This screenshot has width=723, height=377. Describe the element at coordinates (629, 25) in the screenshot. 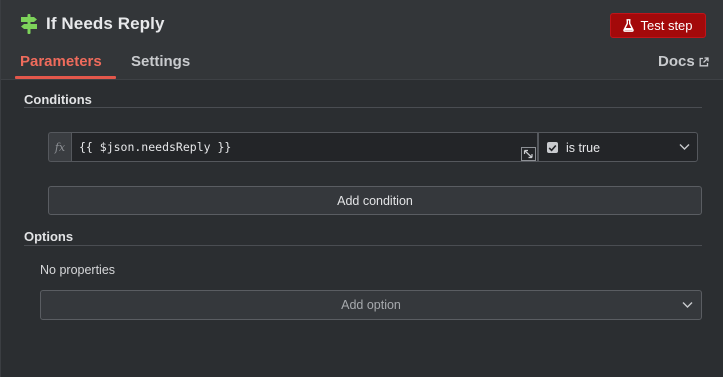

I see `flask-icon` at that location.